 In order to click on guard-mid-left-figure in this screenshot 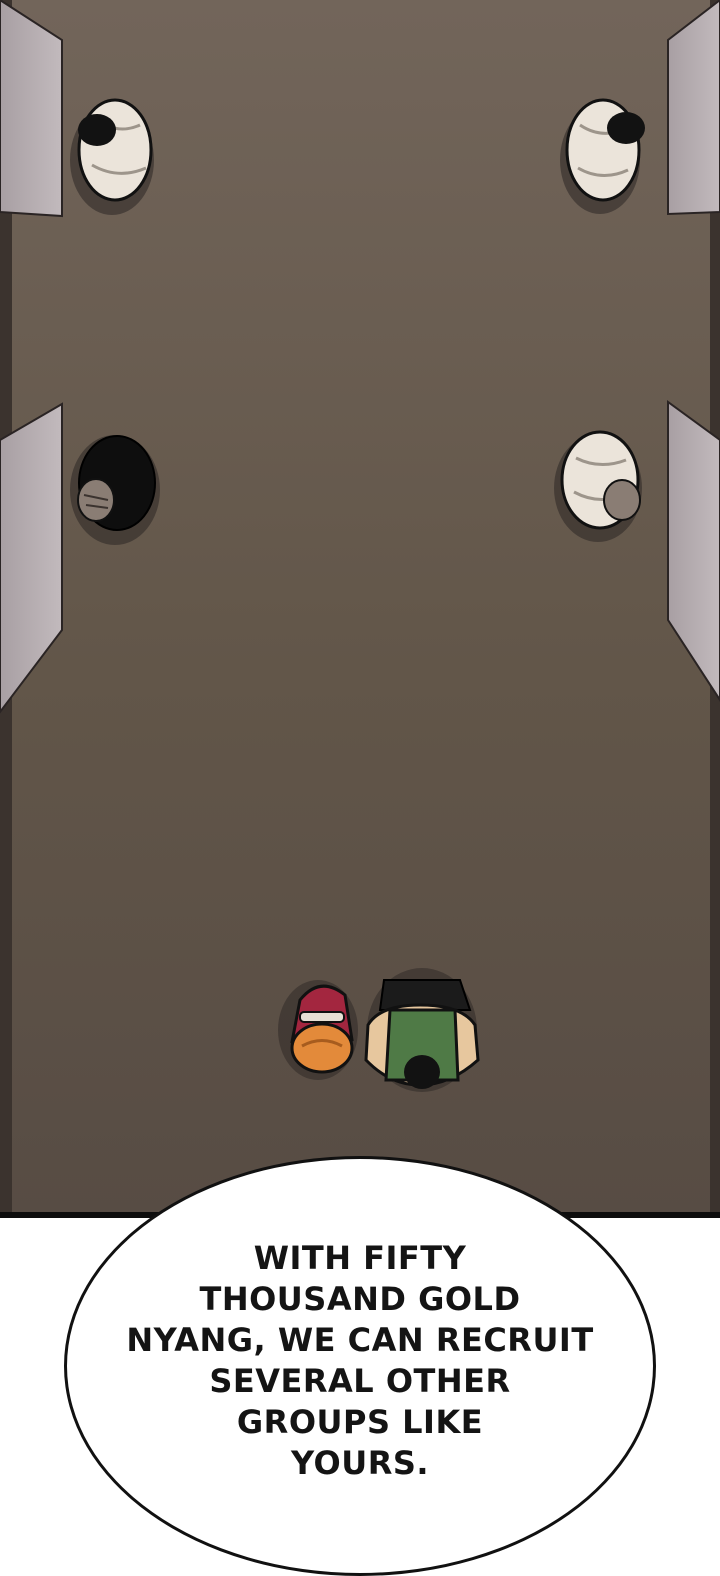, I will do `click(115, 490)`.